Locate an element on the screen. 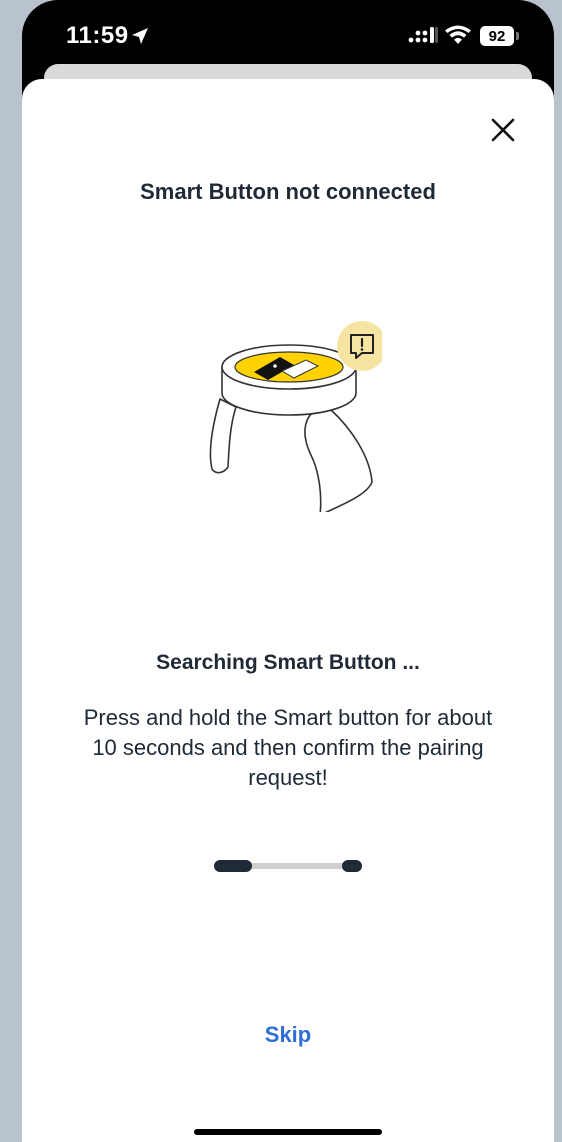 The width and height of the screenshot is (562, 1142). status-time: 11:59 is located at coordinates (97, 35).